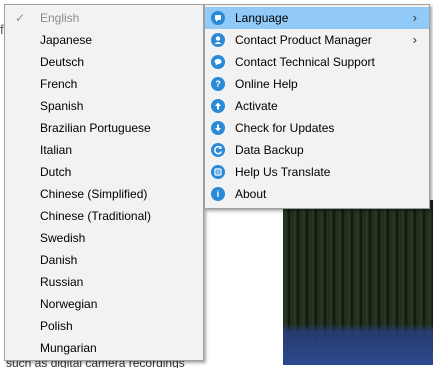 This screenshot has width=433, height=368. I want to click on menu-item-label: Check for Updates, so click(285, 128).